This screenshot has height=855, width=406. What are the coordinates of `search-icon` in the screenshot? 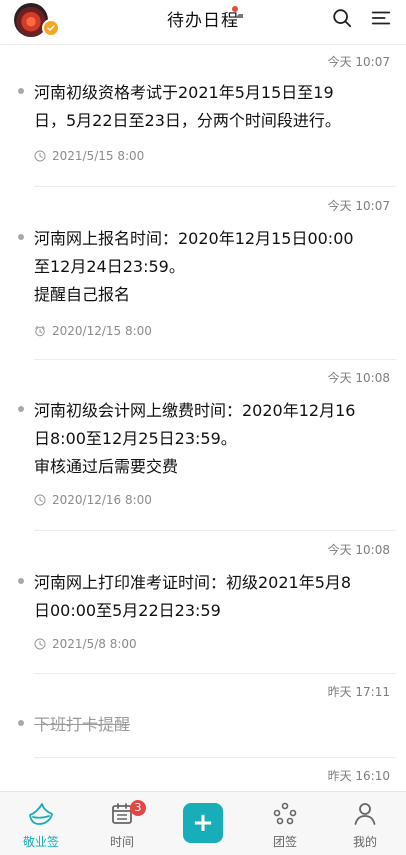 It's located at (342, 18).